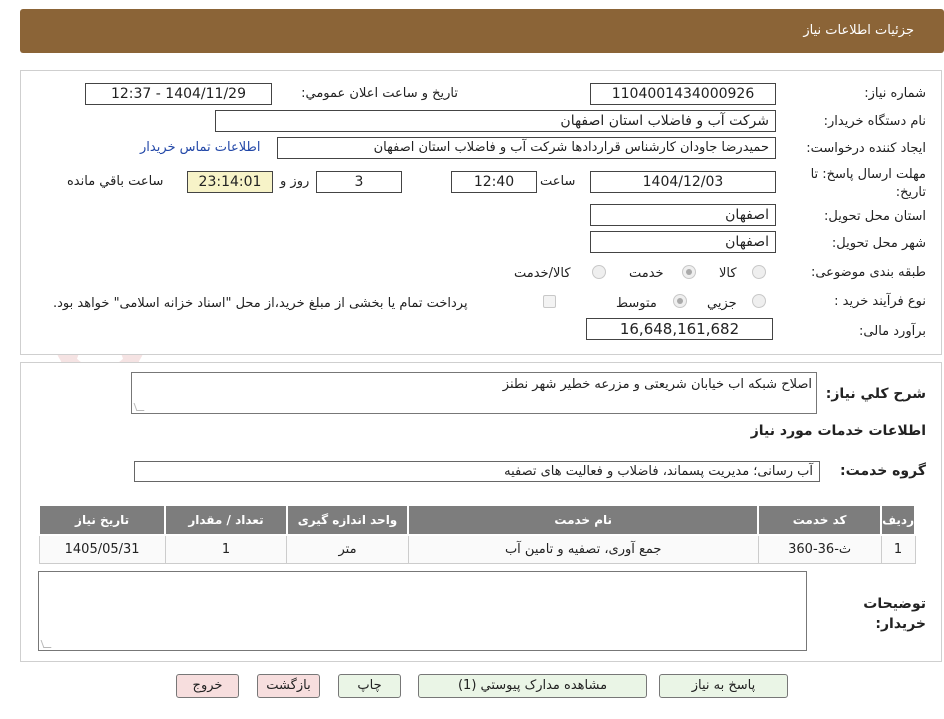 This screenshot has width=944, height=719. I want to click on deadline-time-field: 12:40, so click(494, 182).